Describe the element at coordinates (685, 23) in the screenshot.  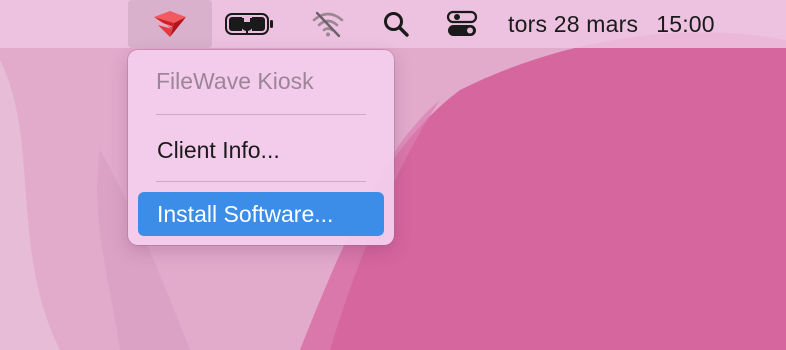
I see `menubar-time: 15:00` at that location.